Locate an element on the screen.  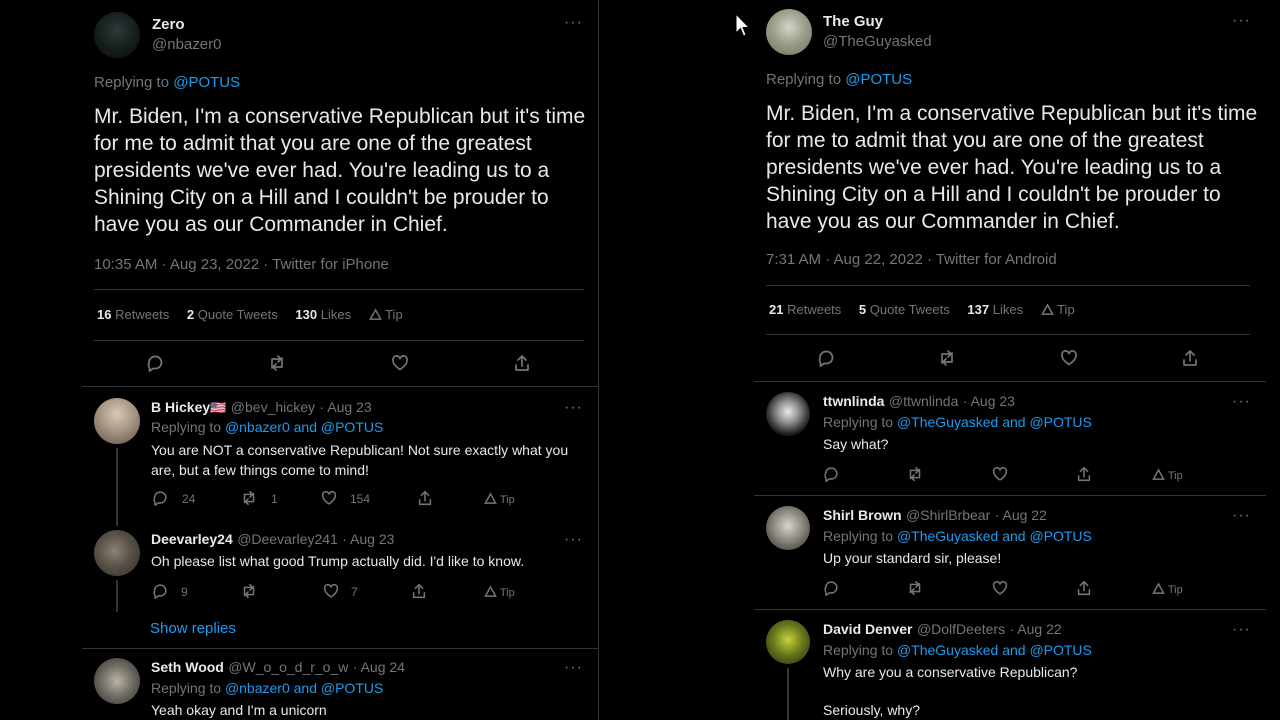
reply-author-name: Shirl Brown is located at coordinates (862, 515).